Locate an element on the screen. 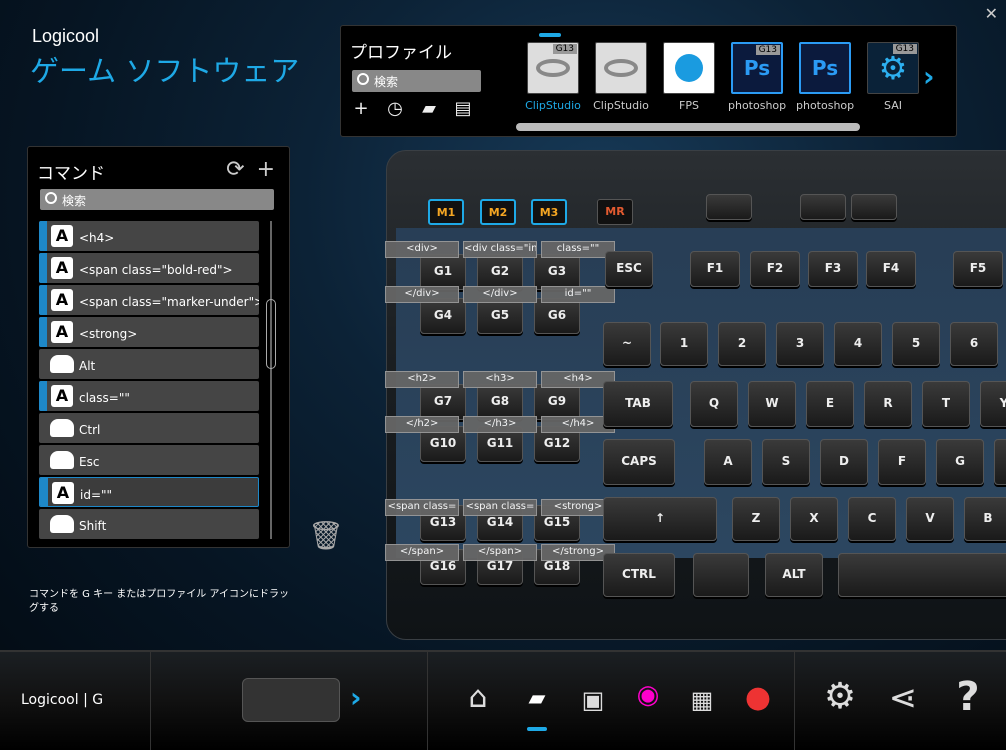 This screenshot has height=750, width=1006. mute-key is located at coordinates (874, 207).